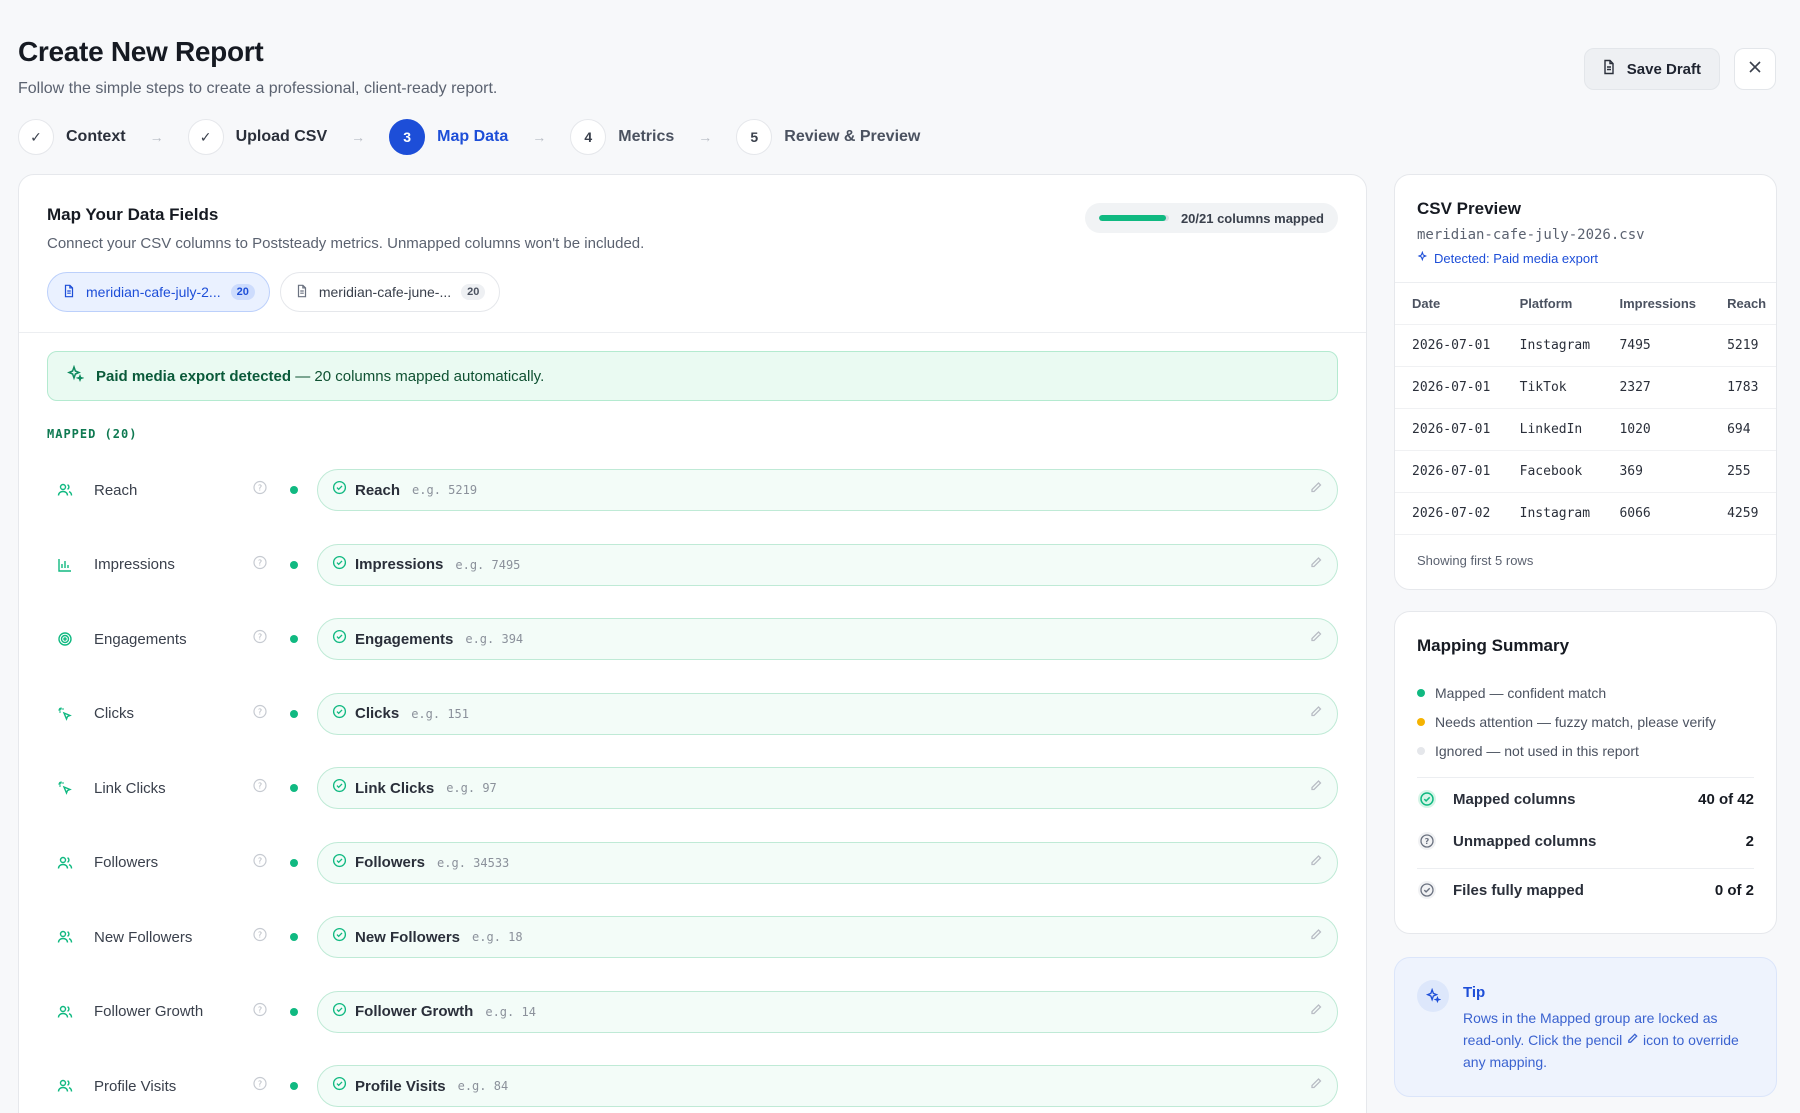  Describe the element at coordinates (257, 137) in the screenshot. I see `step-upload-csv: ✓ Upload CSV` at that location.